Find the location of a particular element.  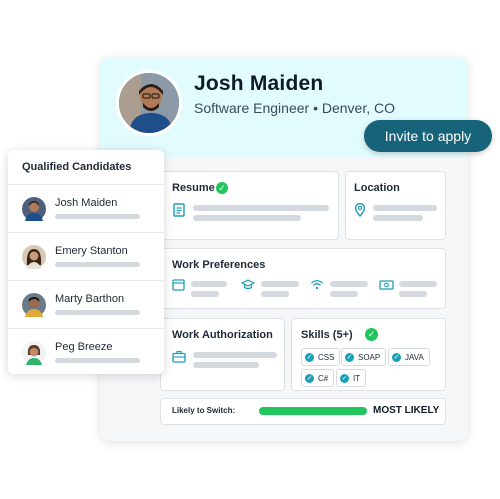

profile-subtitle: Software Engineer • Denver, CO is located at coordinates (294, 108).